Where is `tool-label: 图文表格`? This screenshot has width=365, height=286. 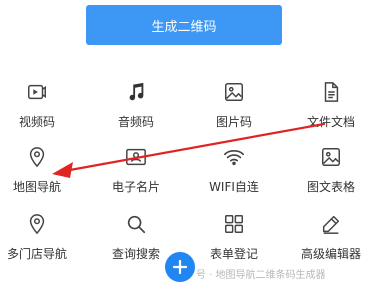
tool-label: 图文表格 is located at coordinates (330, 187).